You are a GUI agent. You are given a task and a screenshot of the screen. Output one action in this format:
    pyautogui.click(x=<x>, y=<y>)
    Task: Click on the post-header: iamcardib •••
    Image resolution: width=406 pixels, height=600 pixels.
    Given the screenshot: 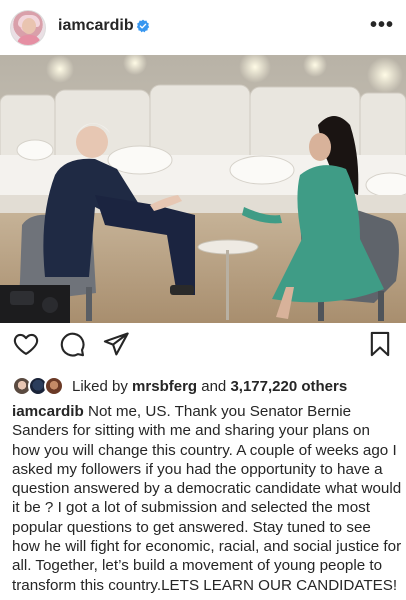 What is the action you would take?
    pyautogui.click(x=203, y=27)
    